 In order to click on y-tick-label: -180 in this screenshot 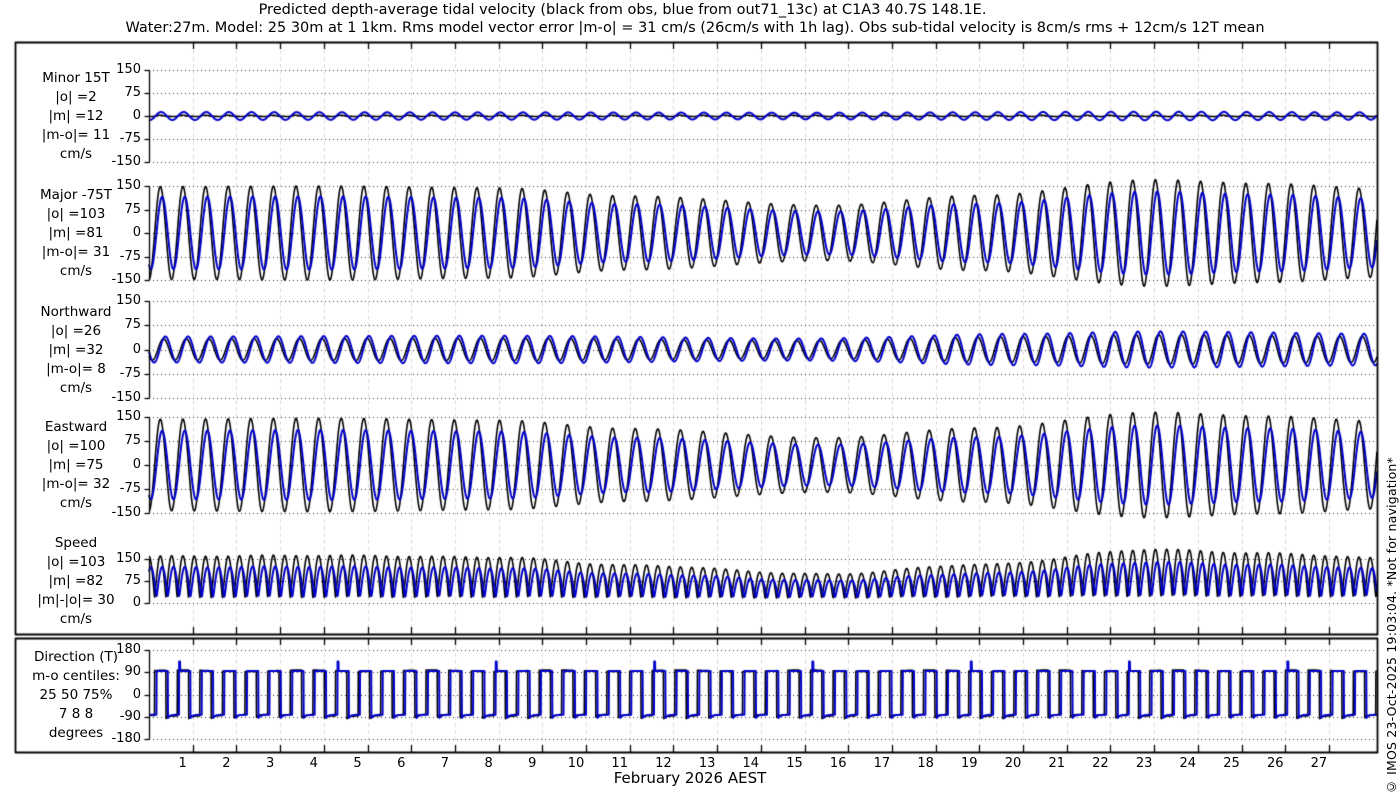, I will do `click(126, 738)`.